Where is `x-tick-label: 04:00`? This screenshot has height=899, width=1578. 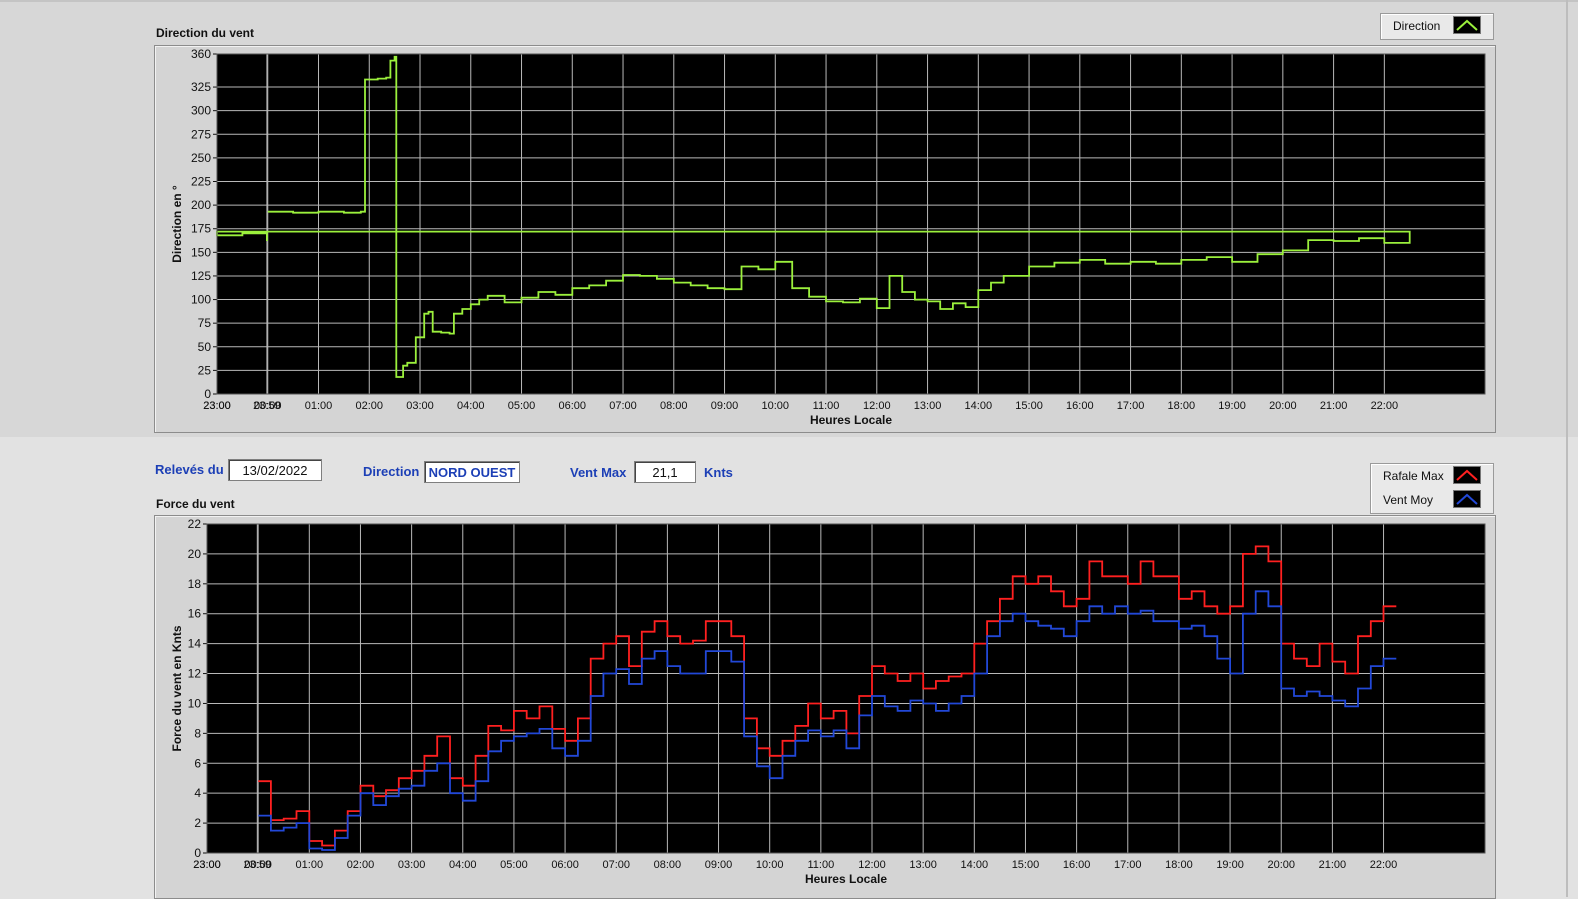 x-tick-label: 04:00 is located at coordinates (463, 865).